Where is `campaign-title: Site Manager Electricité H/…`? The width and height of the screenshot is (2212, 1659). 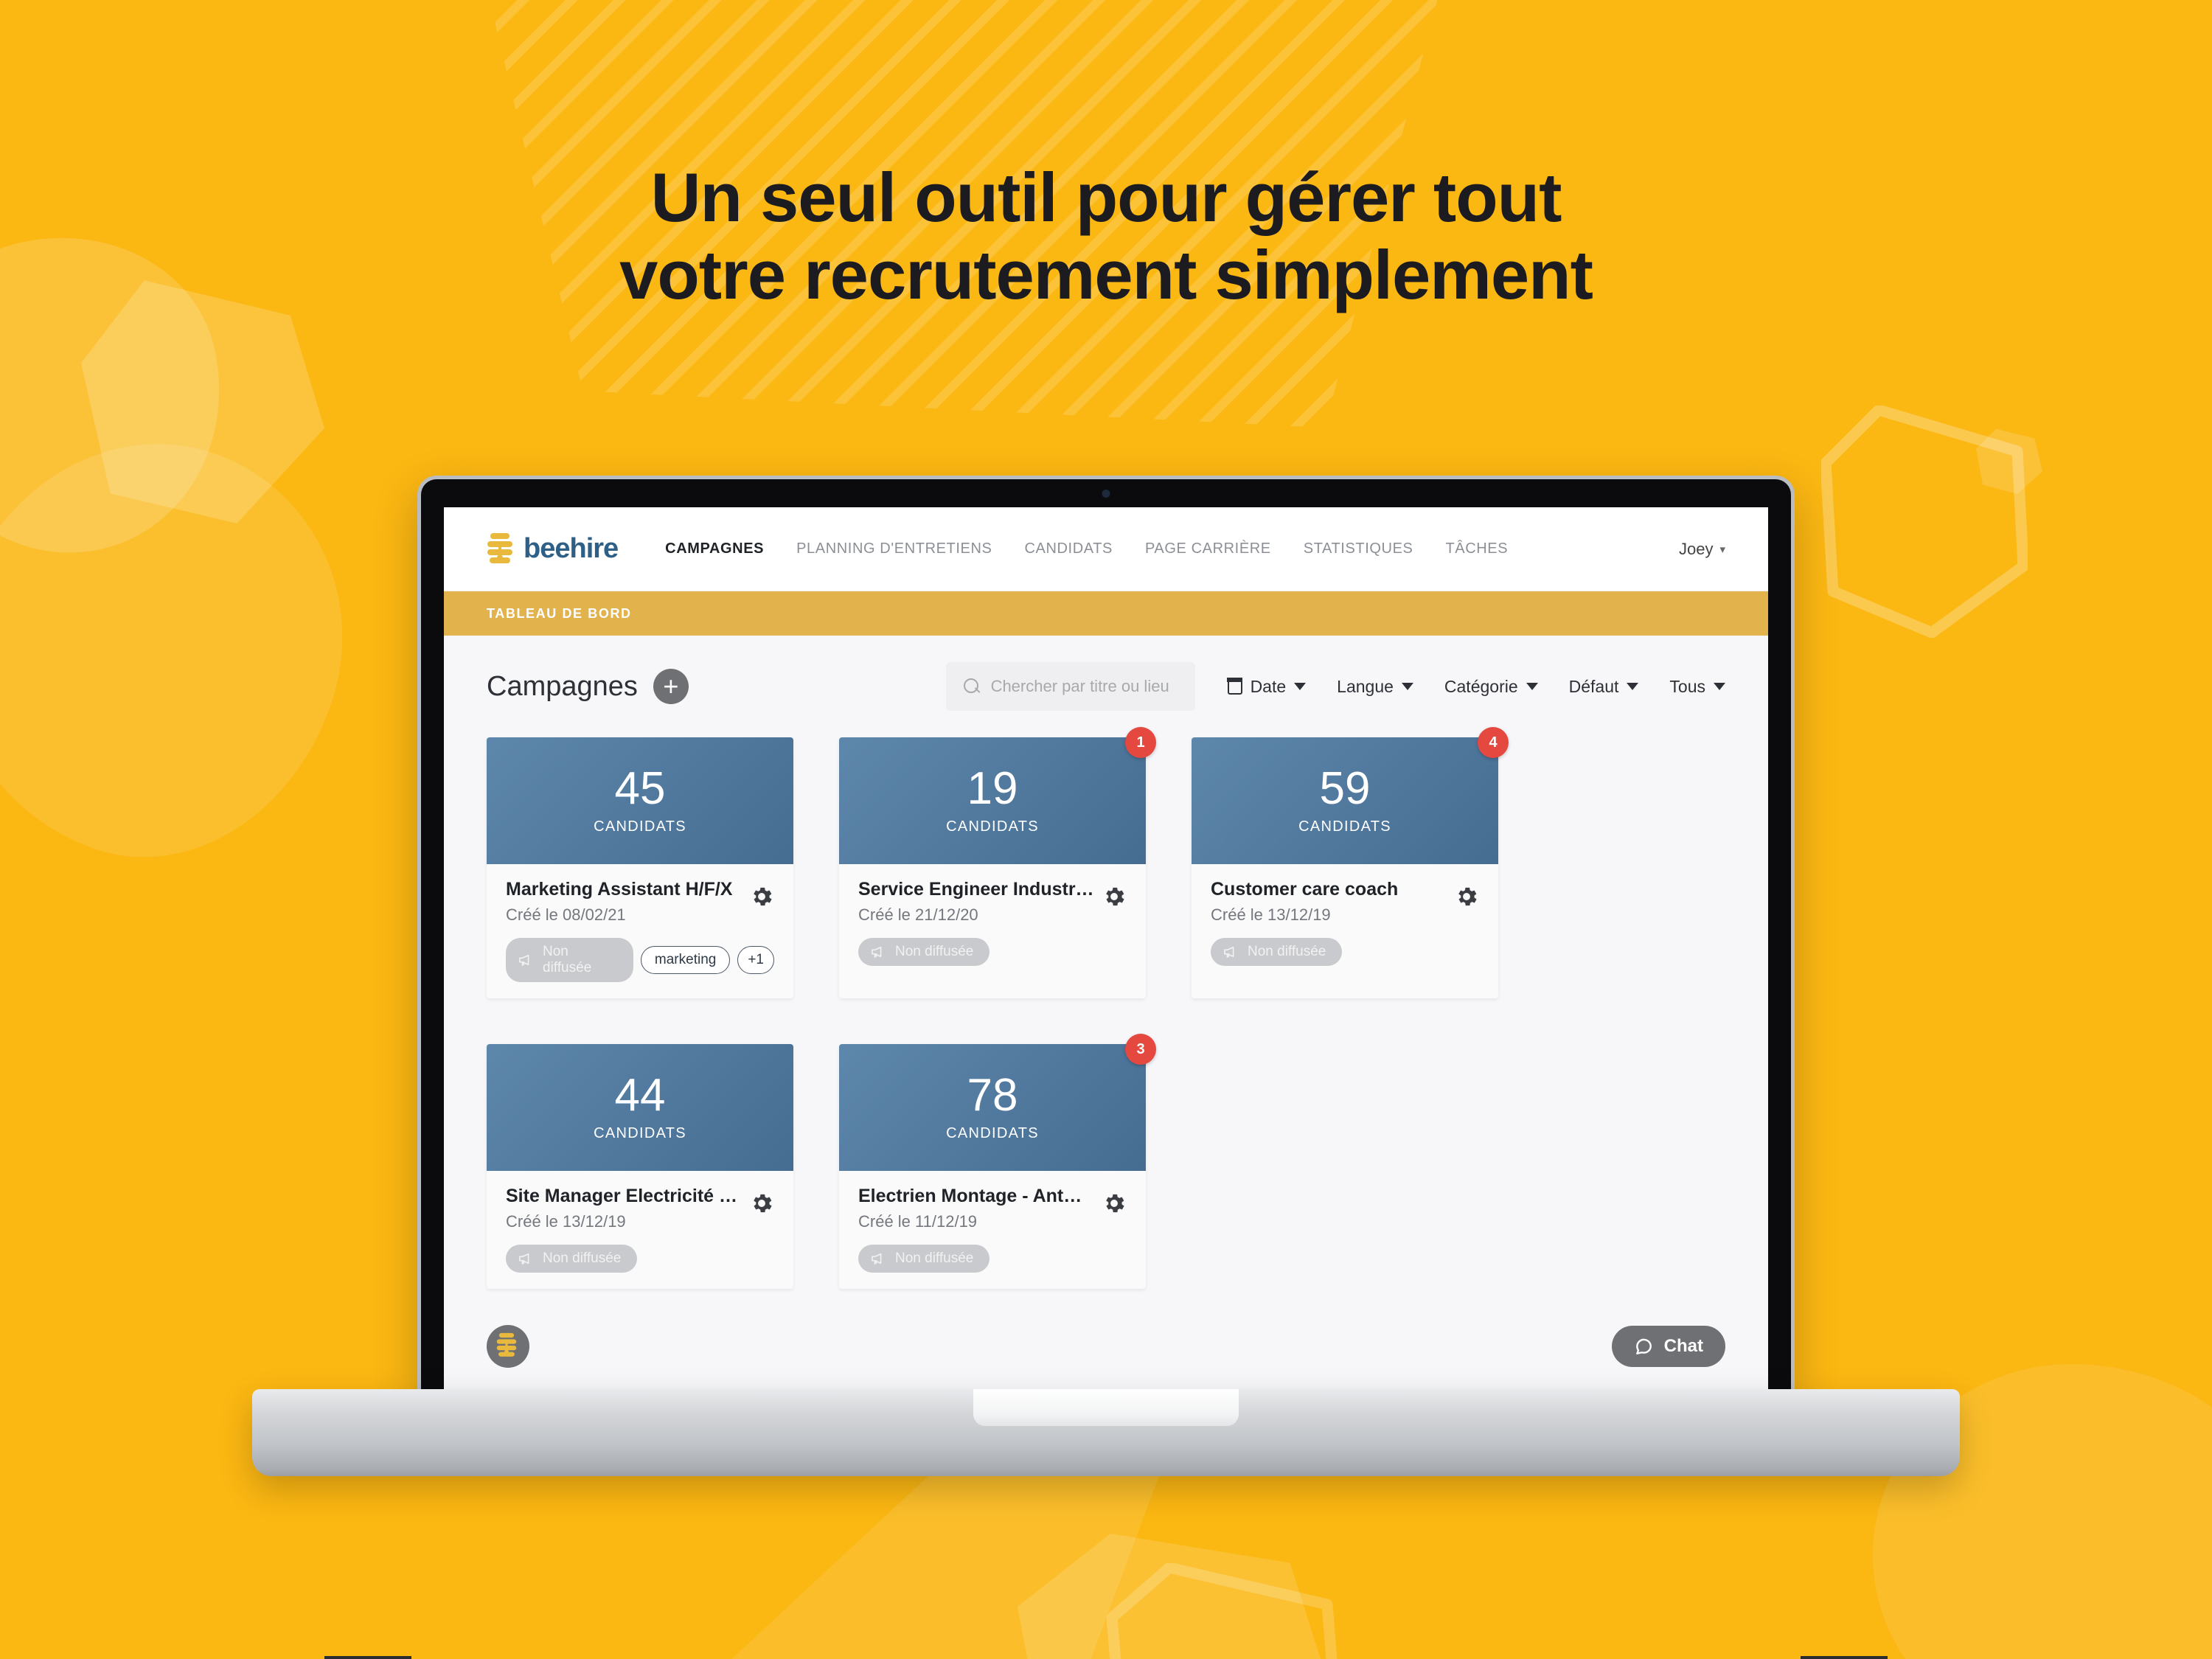
campaign-title: Site Manager Electricité H/… is located at coordinates (624, 1196).